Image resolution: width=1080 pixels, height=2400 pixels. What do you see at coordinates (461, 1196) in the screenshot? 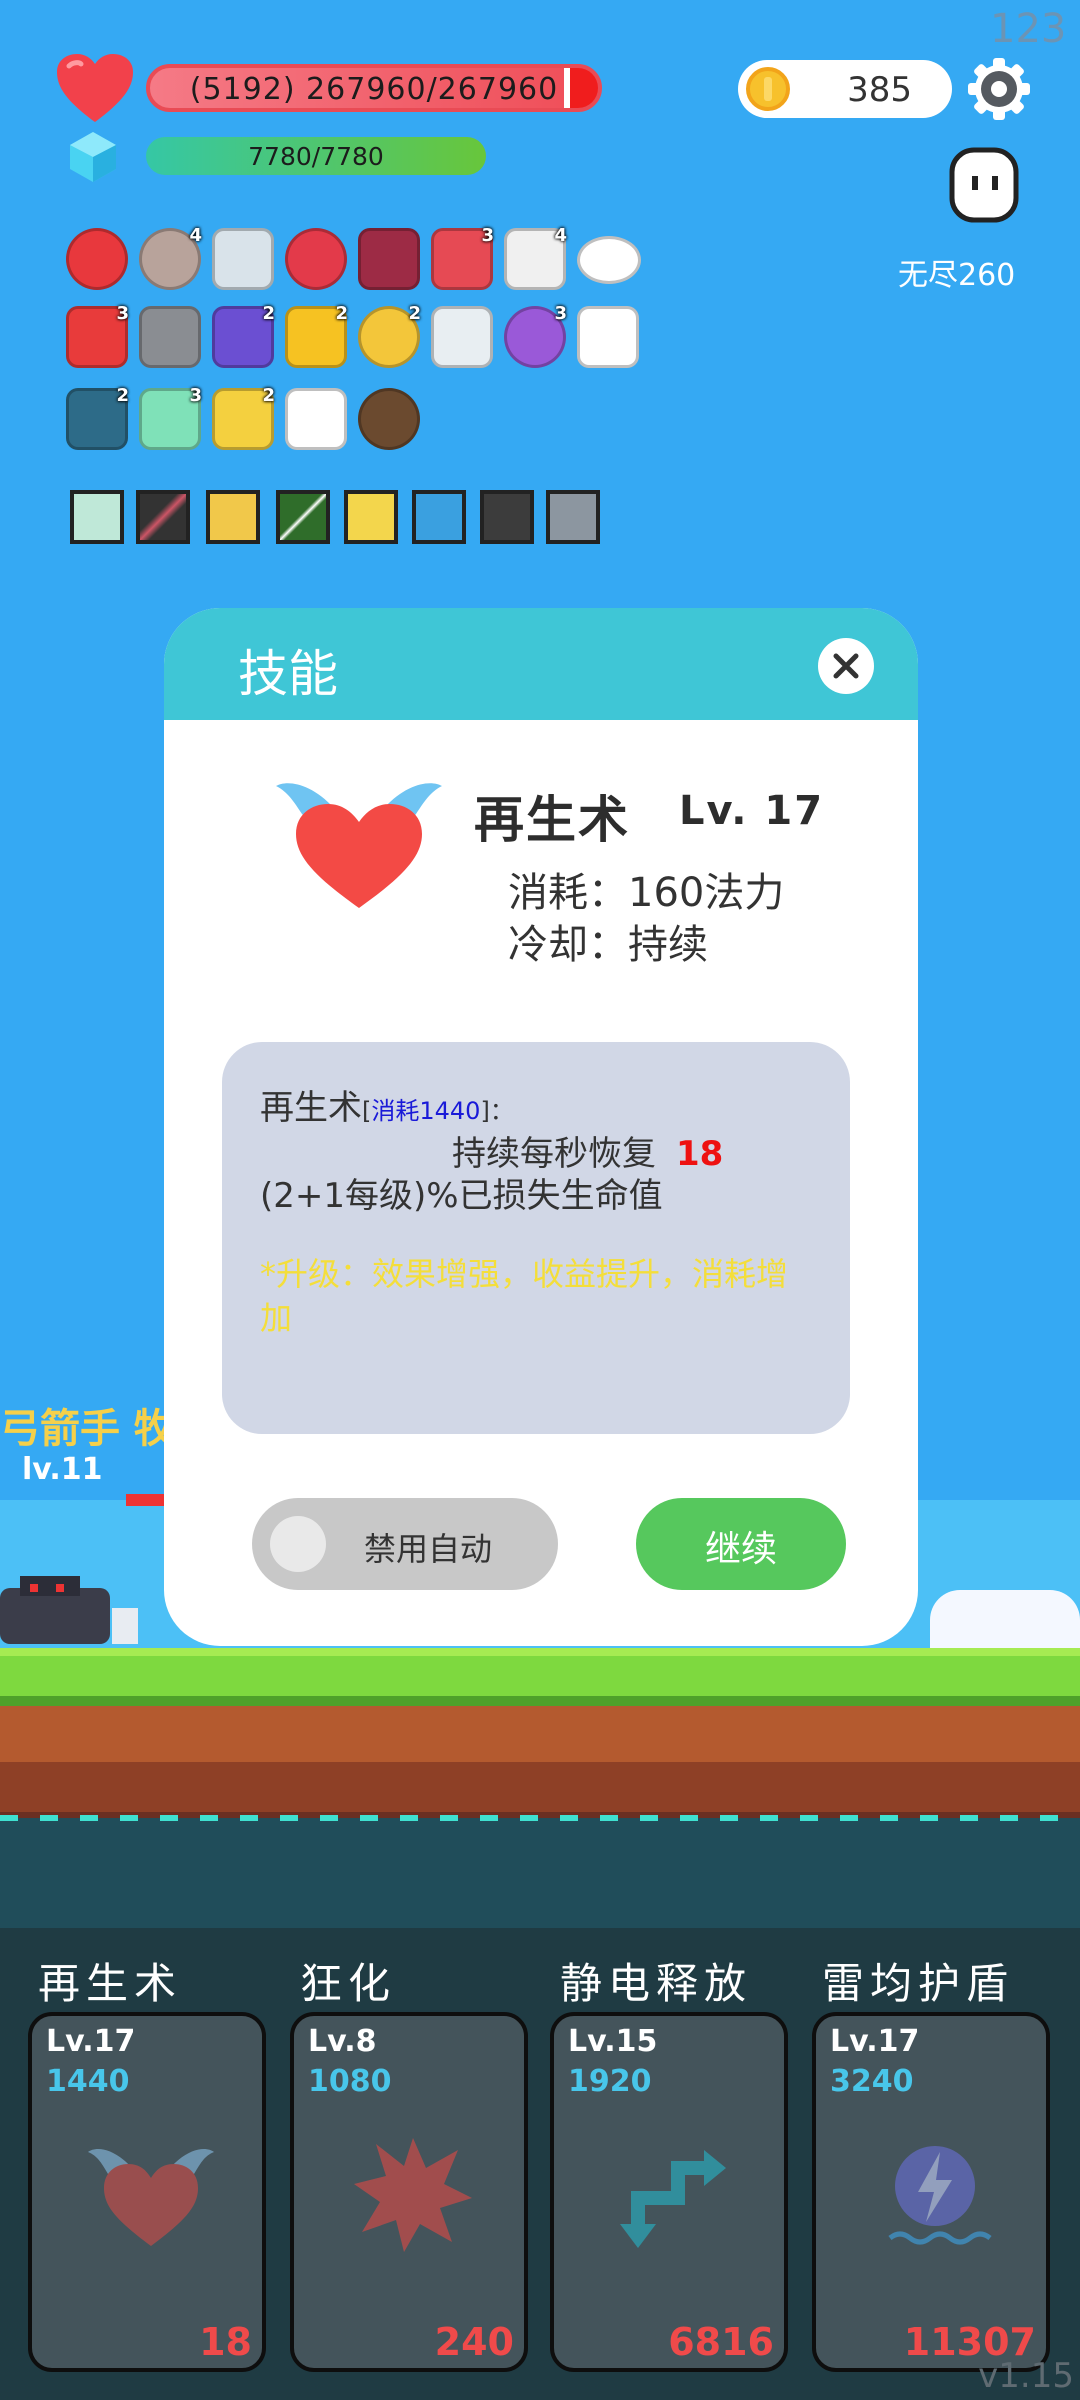
I see `description-formula: (2+1每级)%已损失生命值` at bounding box center [461, 1196].